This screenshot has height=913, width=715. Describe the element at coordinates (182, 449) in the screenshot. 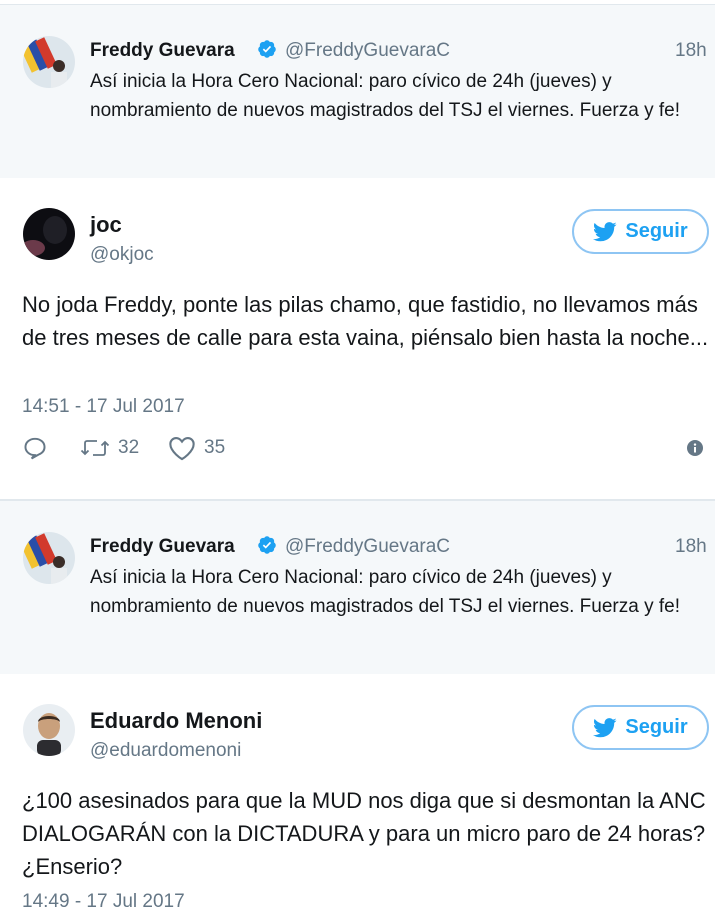

I see `heart-icon` at that location.